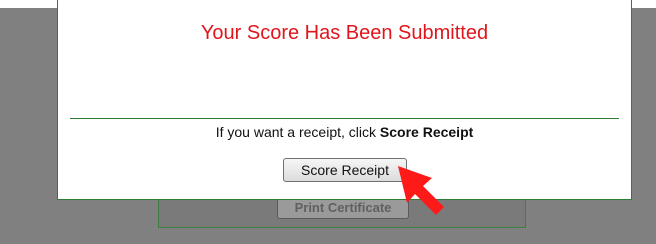 The height and width of the screenshot is (244, 656). What do you see at coordinates (345, 170) in the screenshot?
I see `score-receipt-button: Score Receipt` at bounding box center [345, 170].